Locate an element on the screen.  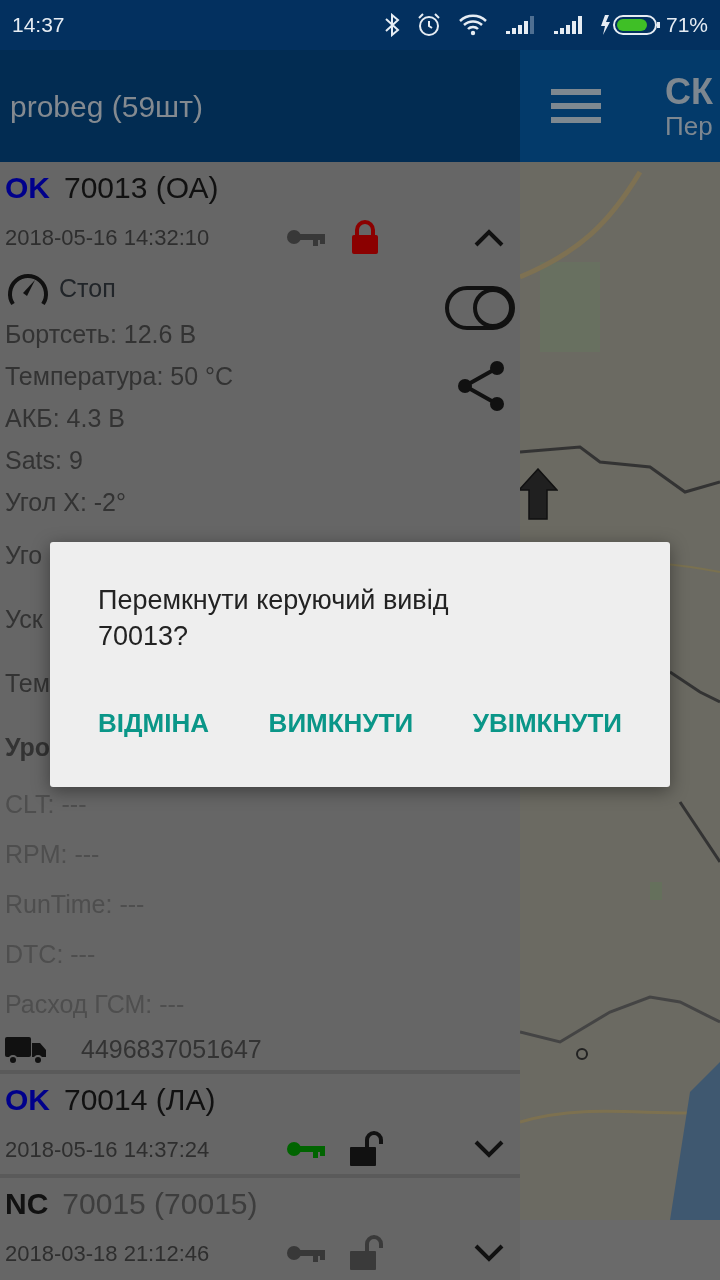
dialog-button: ВИМКНУТИ is located at coordinates (341, 723).